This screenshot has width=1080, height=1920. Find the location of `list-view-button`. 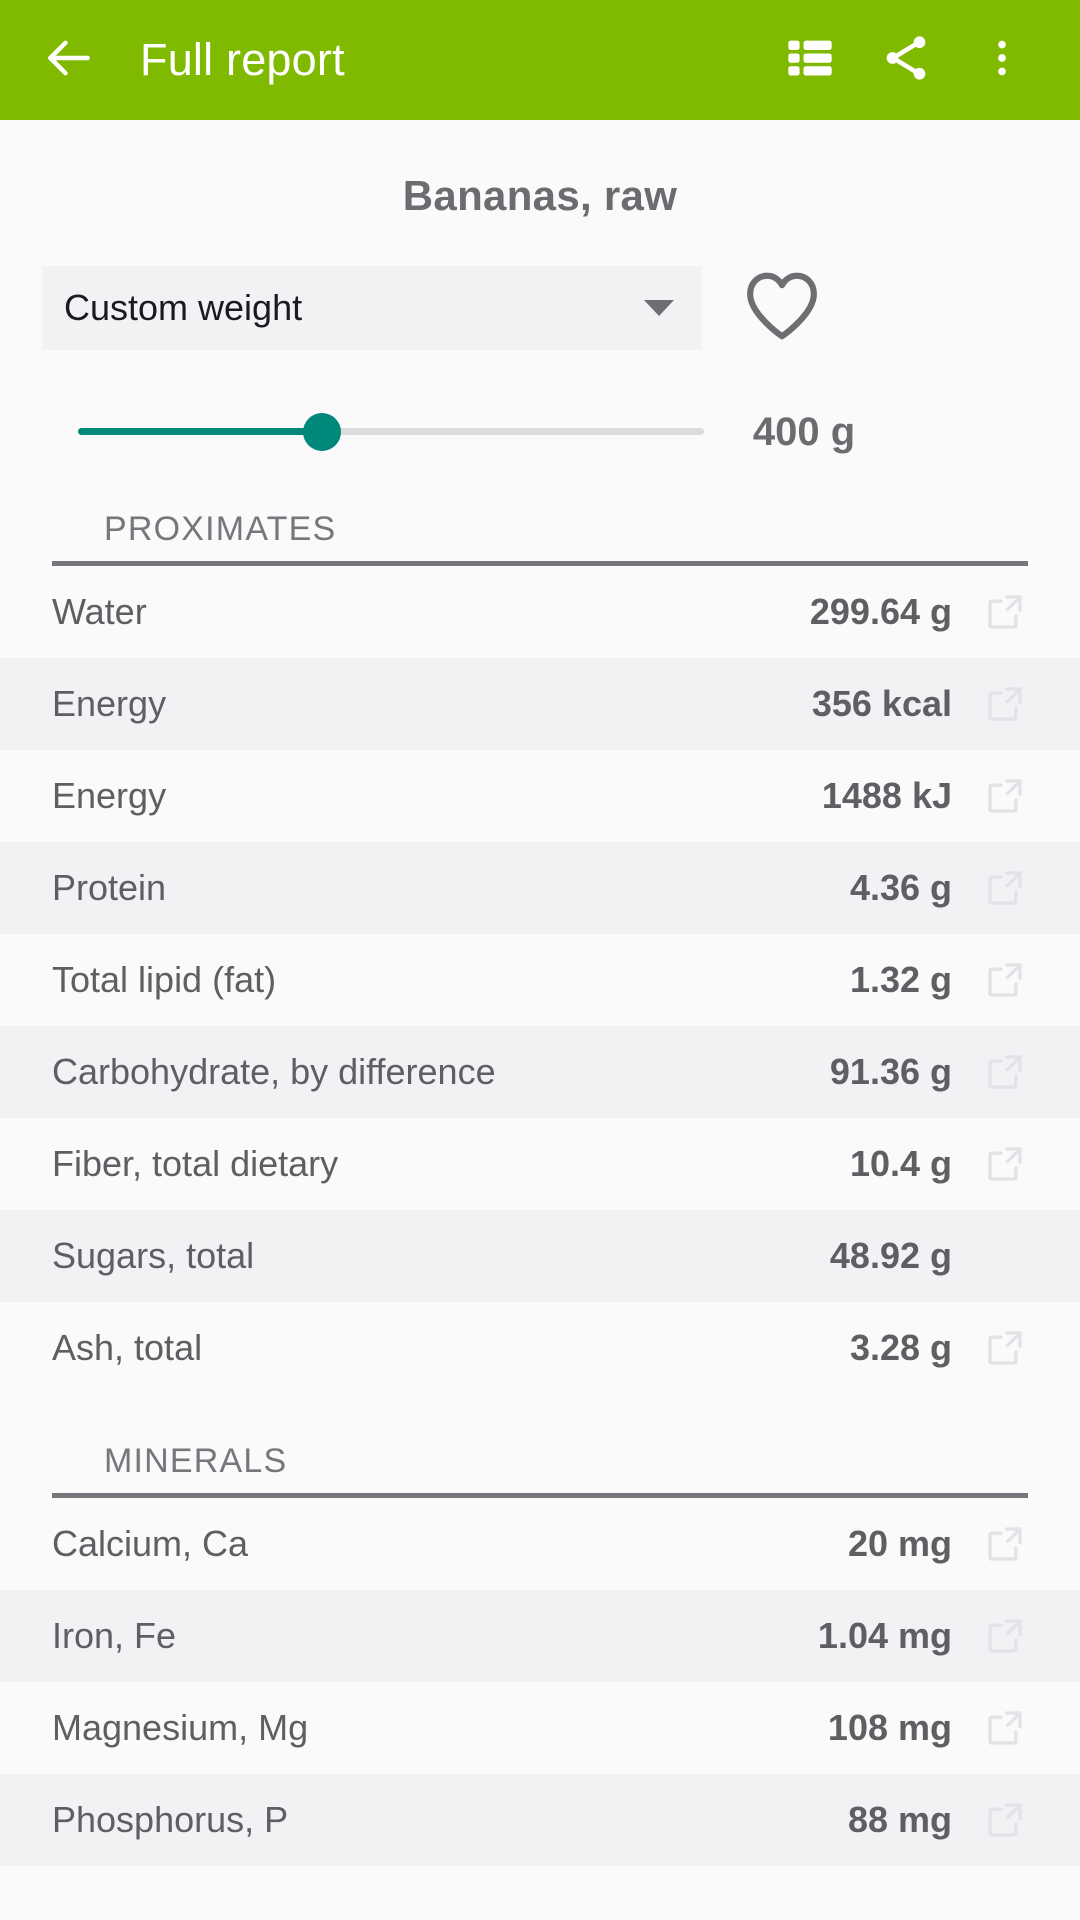

list-view-button is located at coordinates (810, 60).